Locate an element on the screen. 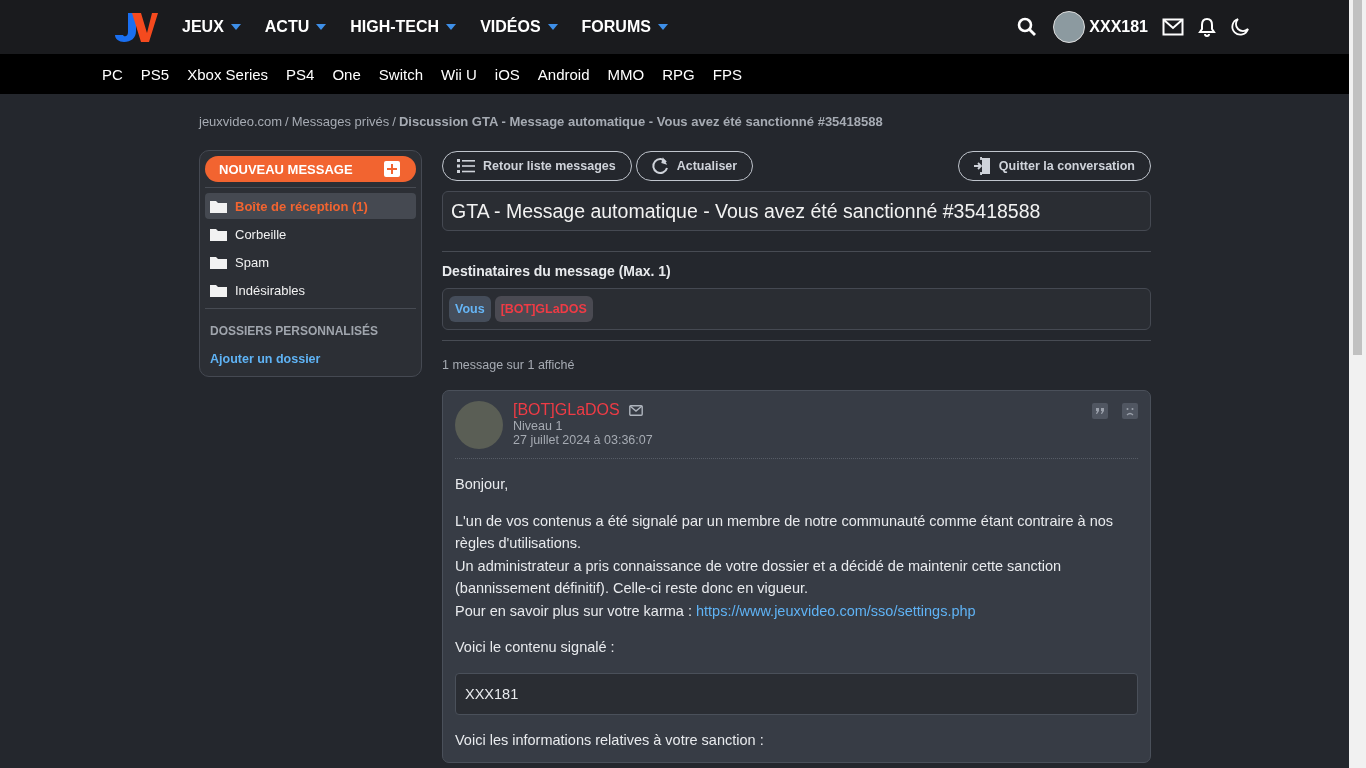  recipient-tag: [BOT]GLaDOS is located at coordinates (543, 309).